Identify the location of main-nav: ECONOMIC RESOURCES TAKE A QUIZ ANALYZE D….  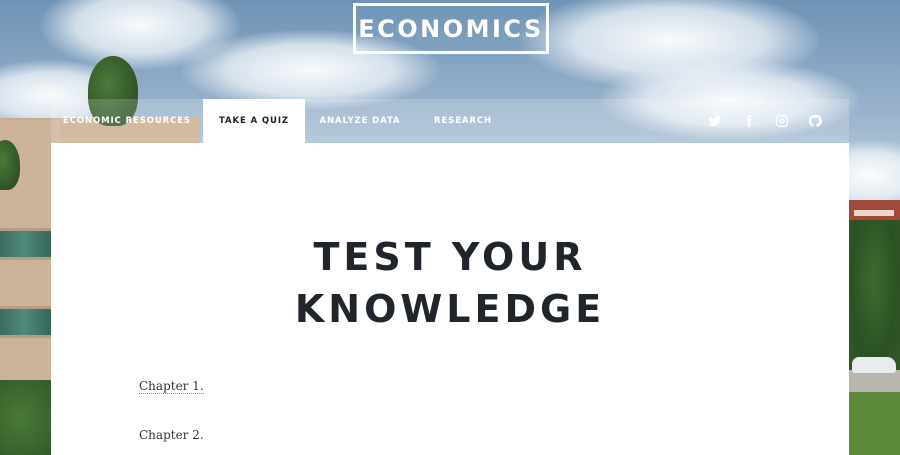
(450, 121).